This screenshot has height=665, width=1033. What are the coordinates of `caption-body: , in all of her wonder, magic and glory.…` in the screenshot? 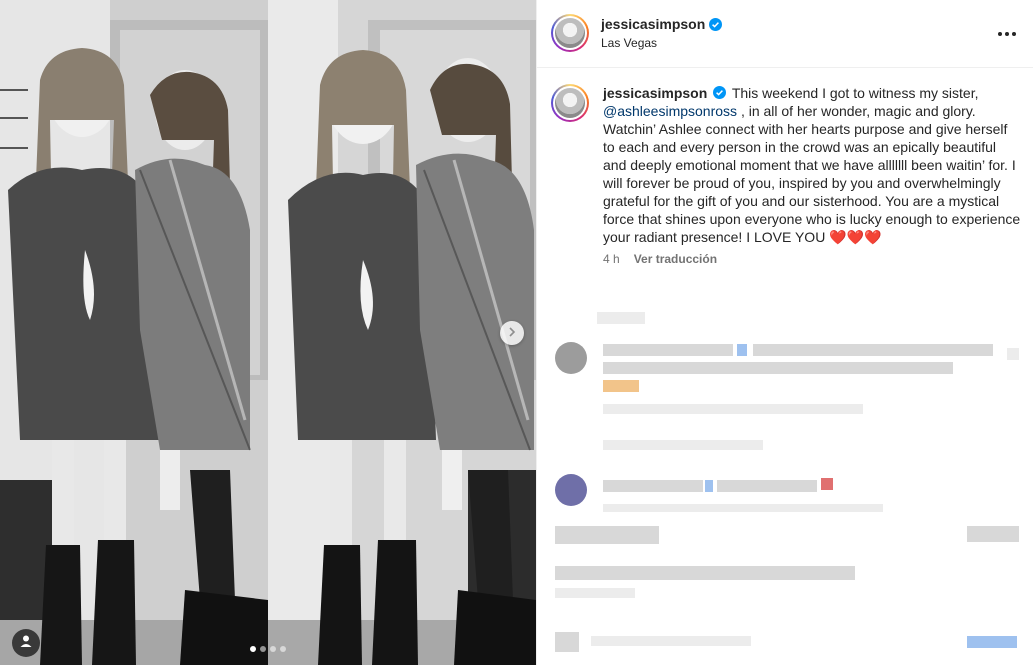 It's located at (812, 174).